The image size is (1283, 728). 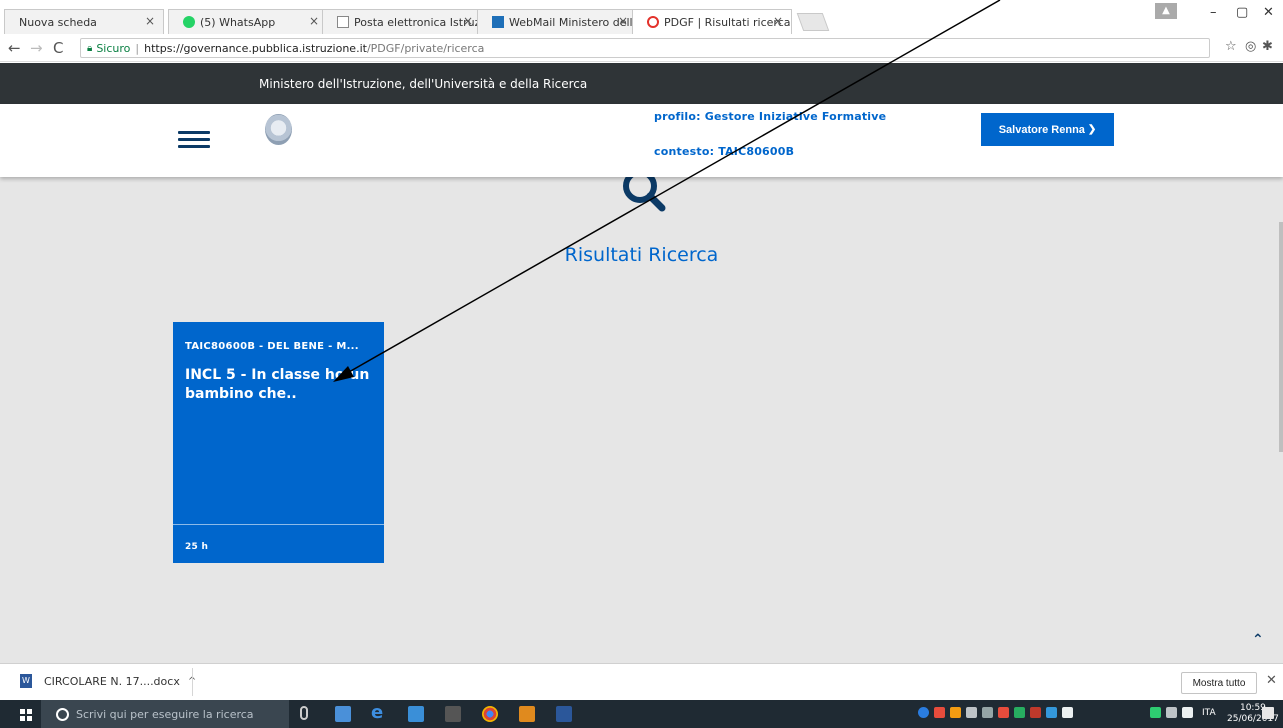 I want to click on divider, so click(x=192, y=682).